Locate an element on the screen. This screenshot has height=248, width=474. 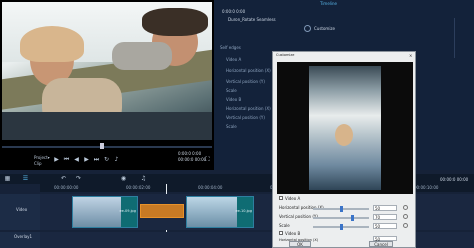
timeline-timecode: 00:00:0 00:00 is located at coordinates (454, 179).